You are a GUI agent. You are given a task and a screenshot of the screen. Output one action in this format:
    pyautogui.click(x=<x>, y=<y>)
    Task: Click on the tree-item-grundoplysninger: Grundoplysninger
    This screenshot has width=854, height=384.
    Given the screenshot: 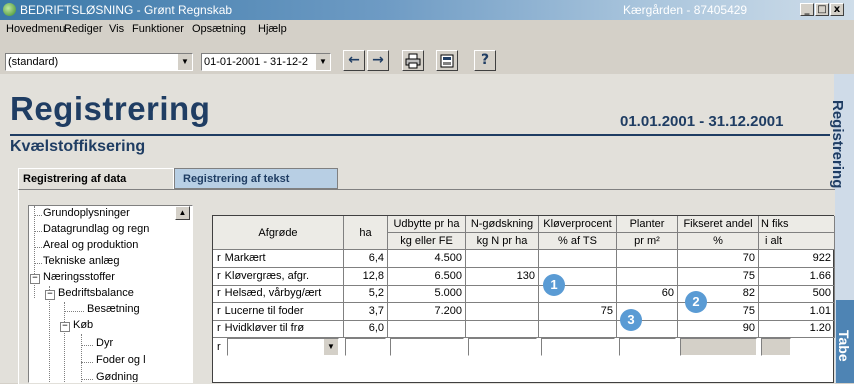 What is the action you would take?
    pyautogui.click(x=86, y=213)
    